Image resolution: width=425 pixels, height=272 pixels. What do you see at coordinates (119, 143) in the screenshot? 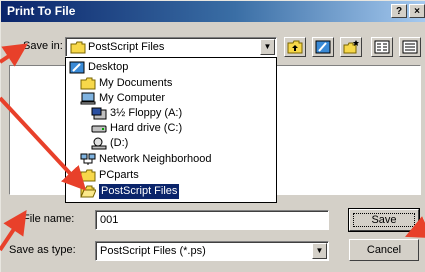
I see `dropdown-item-label: (D:)` at bounding box center [119, 143].